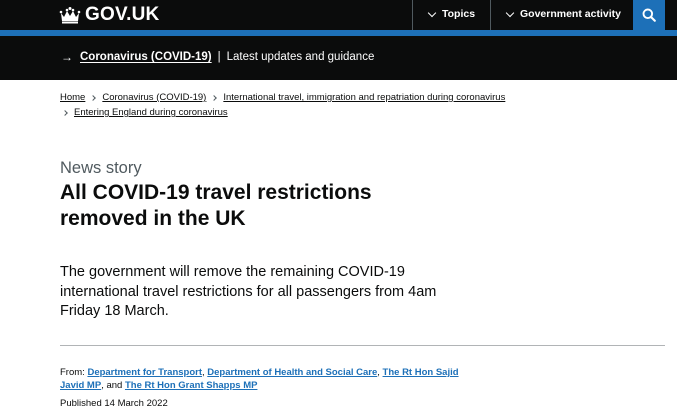 Image resolution: width=677 pixels, height=420 pixels. Describe the element at coordinates (146, 57) in the screenshot. I see `coronavirus-banner-link: Coronavirus (COVID-19)` at that location.